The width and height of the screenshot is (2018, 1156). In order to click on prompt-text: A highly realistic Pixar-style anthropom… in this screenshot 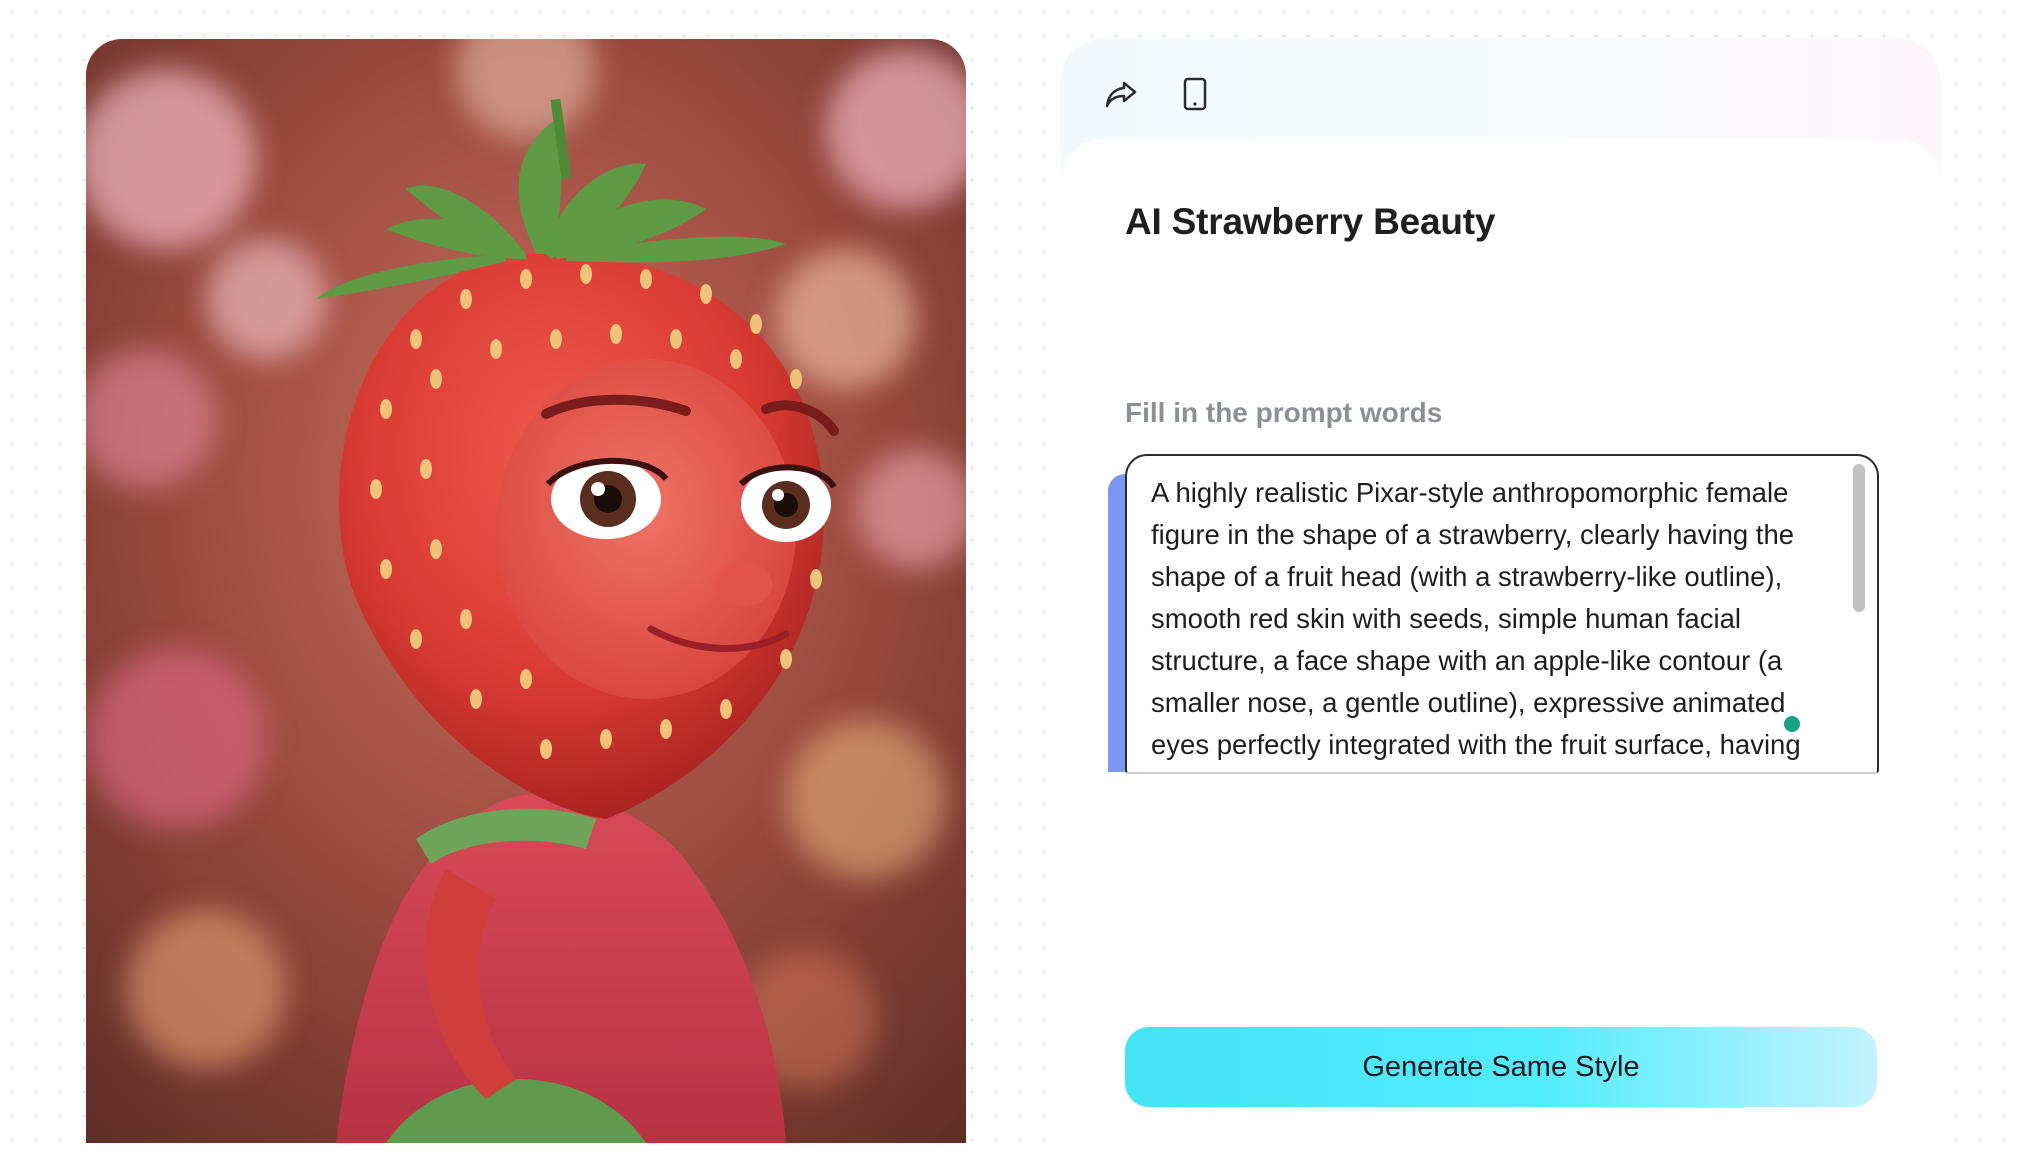, I will do `click(1497, 619)`.